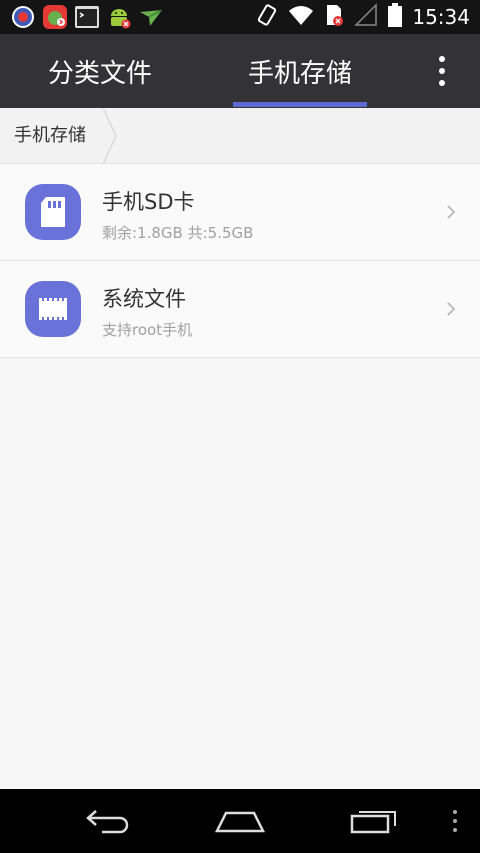 The image size is (480, 853). What do you see at coordinates (455, 812) in the screenshot?
I see `nav-more-icon` at bounding box center [455, 812].